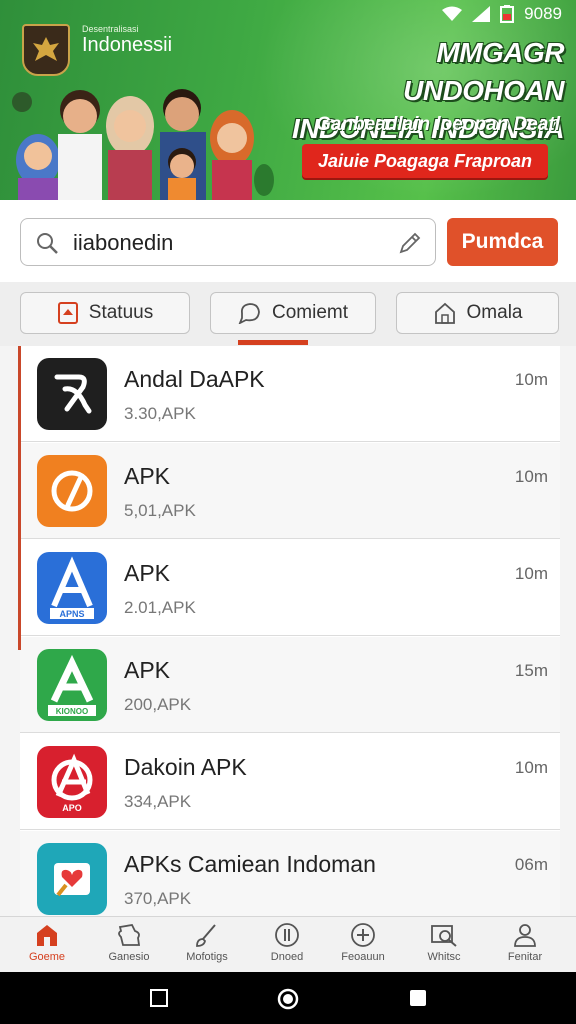 The image size is (576, 1024). What do you see at coordinates (72, 588) in the screenshot?
I see `blue-apk-icon: APNS` at bounding box center [72, 588].